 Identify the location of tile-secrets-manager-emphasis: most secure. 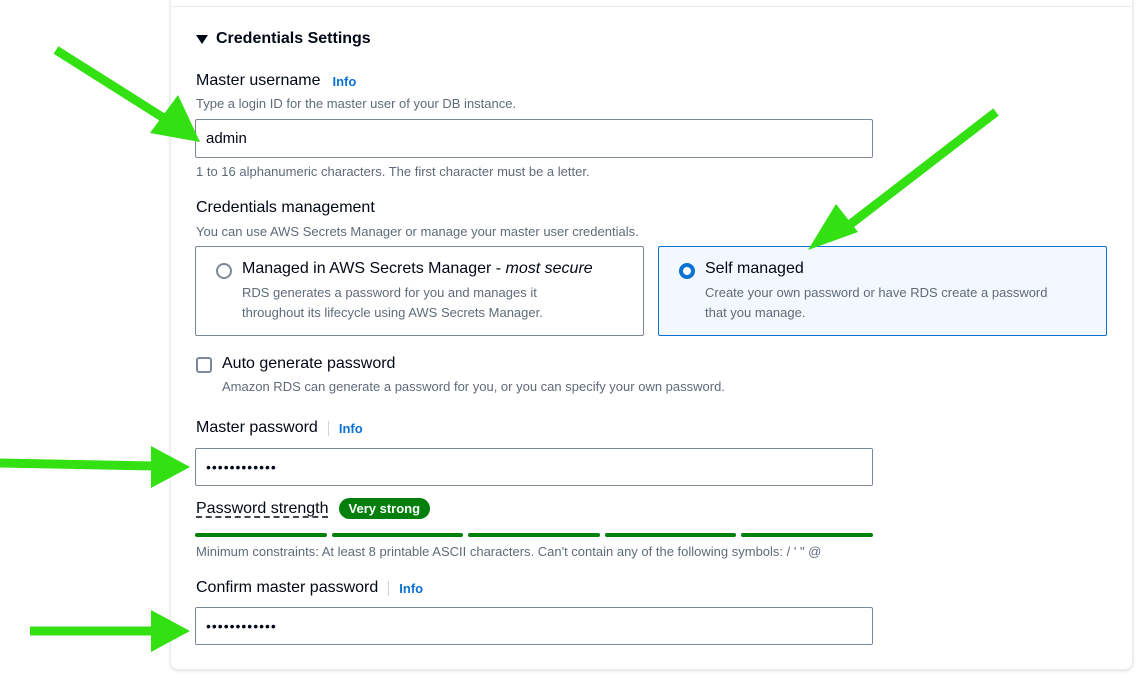
(549, 268).